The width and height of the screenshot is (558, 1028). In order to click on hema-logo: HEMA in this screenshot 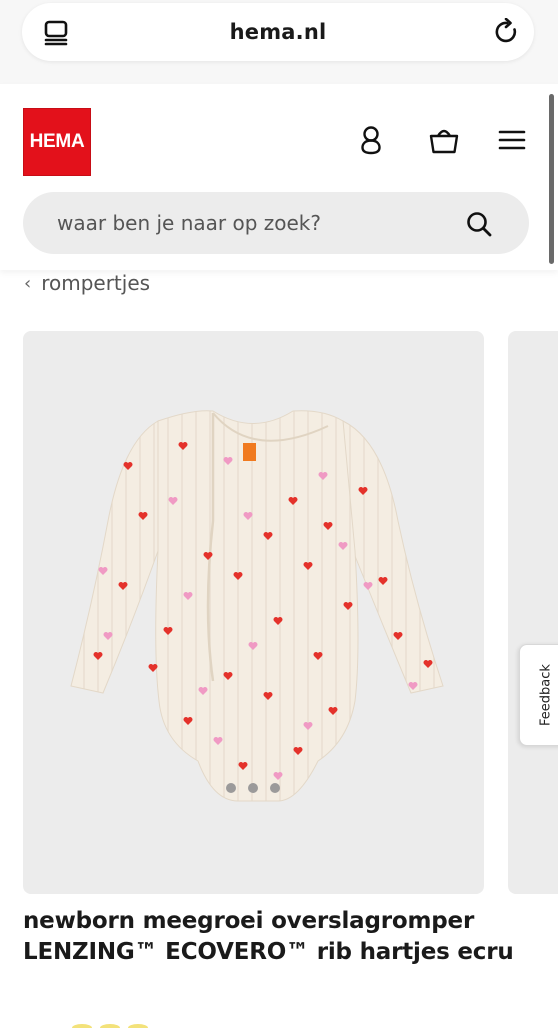, I will do `click(57, 142)`.